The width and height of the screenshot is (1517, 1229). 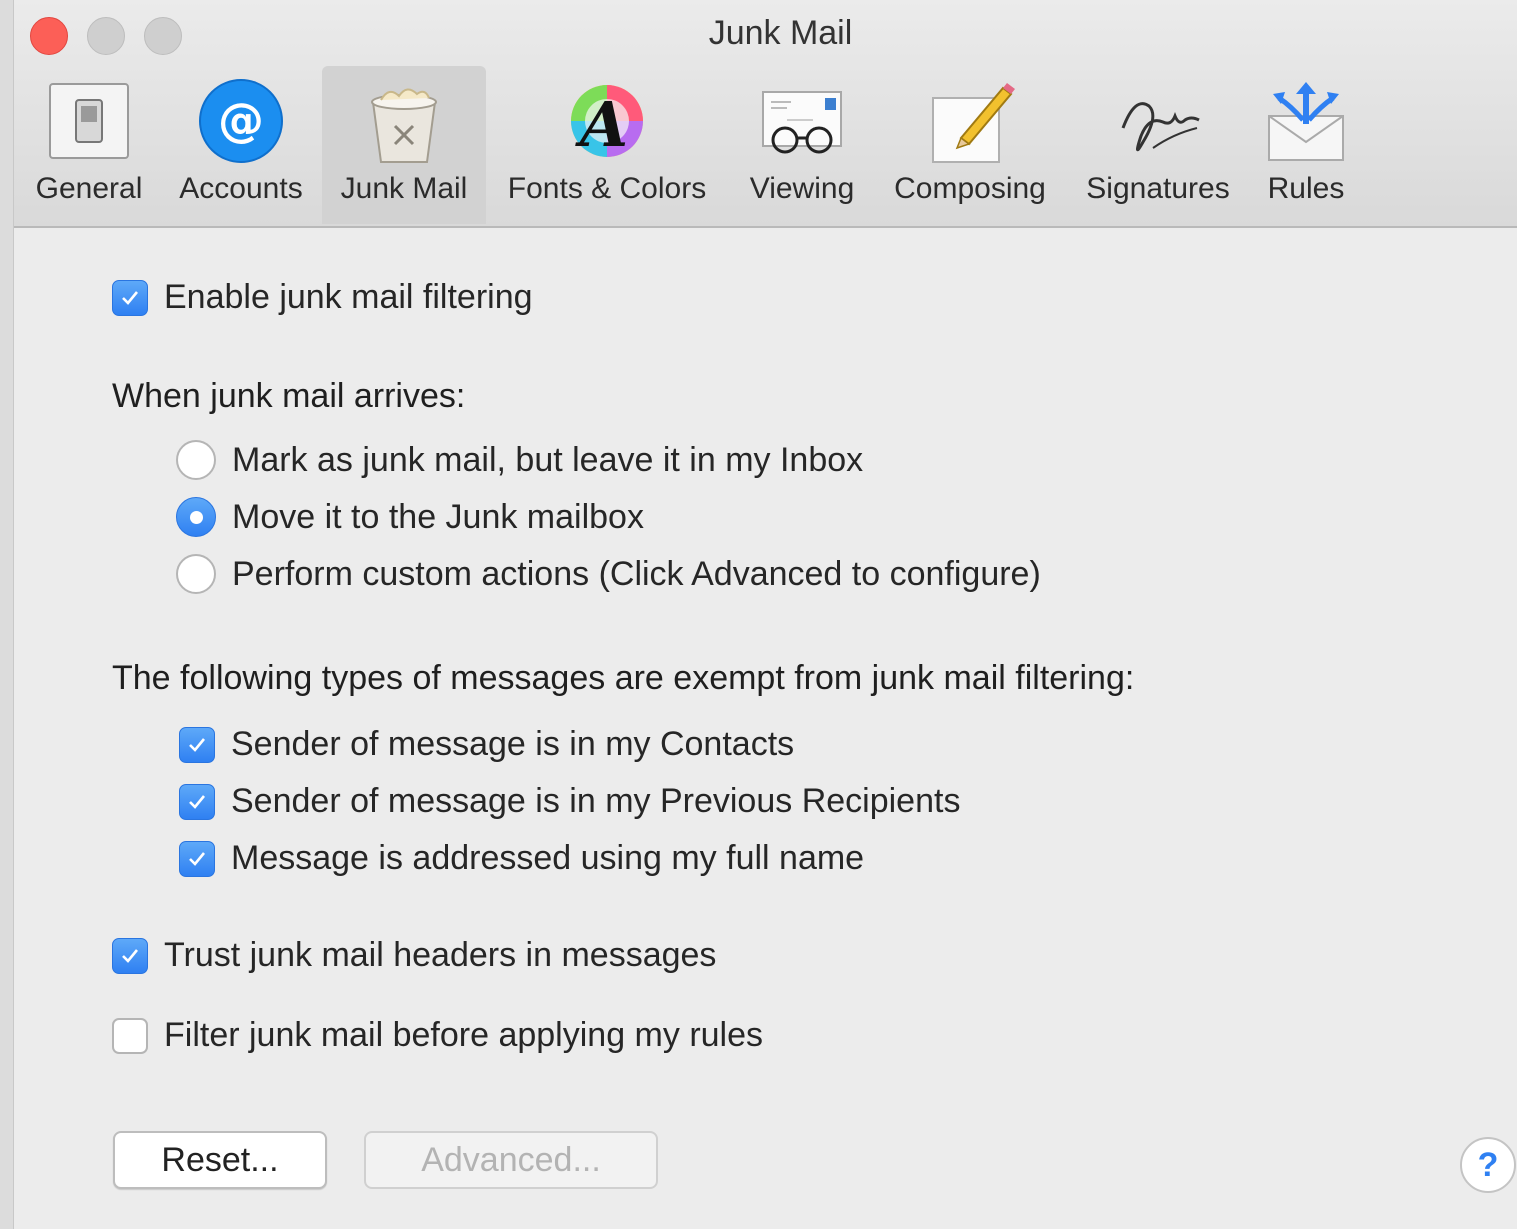 I want to click on envelope-arrows-icon, so click(x=1306, y=121).